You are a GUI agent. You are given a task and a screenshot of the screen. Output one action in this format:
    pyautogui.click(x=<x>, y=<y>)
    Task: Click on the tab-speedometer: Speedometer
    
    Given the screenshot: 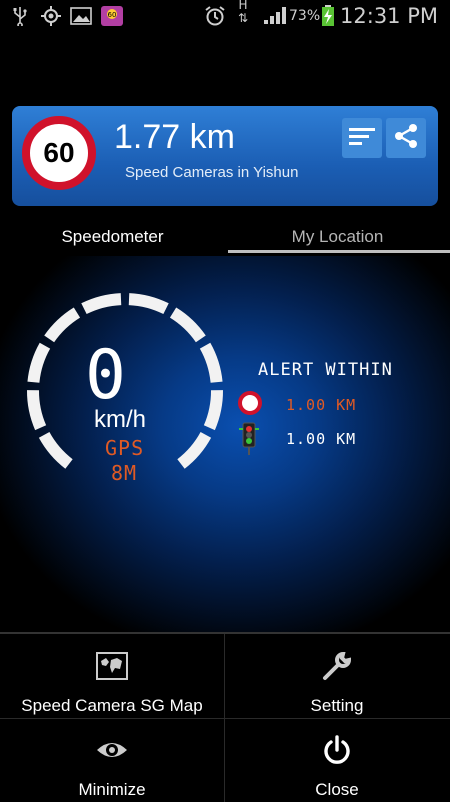 What is the action you would take?
    pyautogui.click(x=112, y=239)
    